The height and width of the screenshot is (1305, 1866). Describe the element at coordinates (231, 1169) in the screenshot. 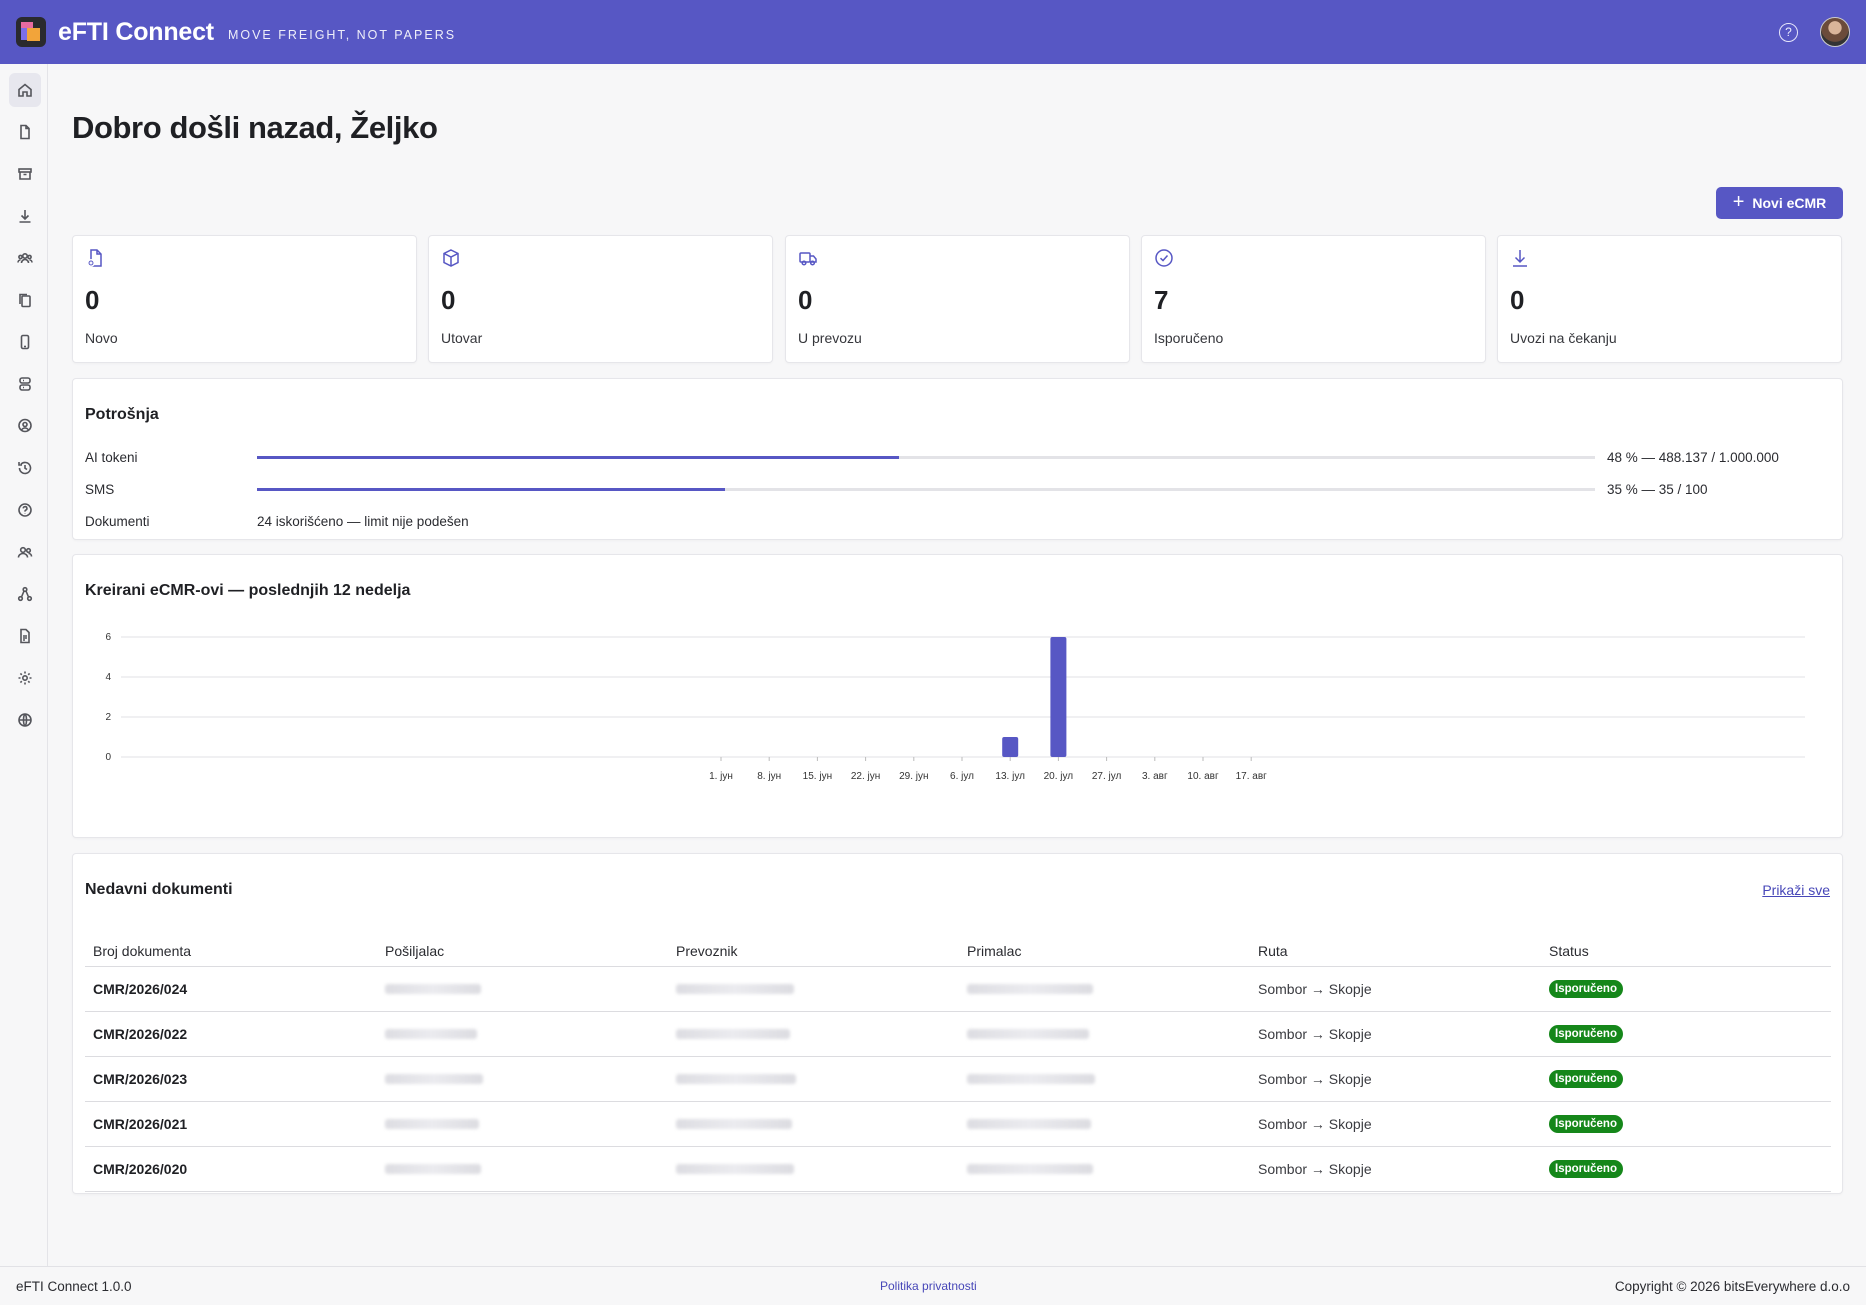

I see `document-number: CMR/2026/020` at that location.